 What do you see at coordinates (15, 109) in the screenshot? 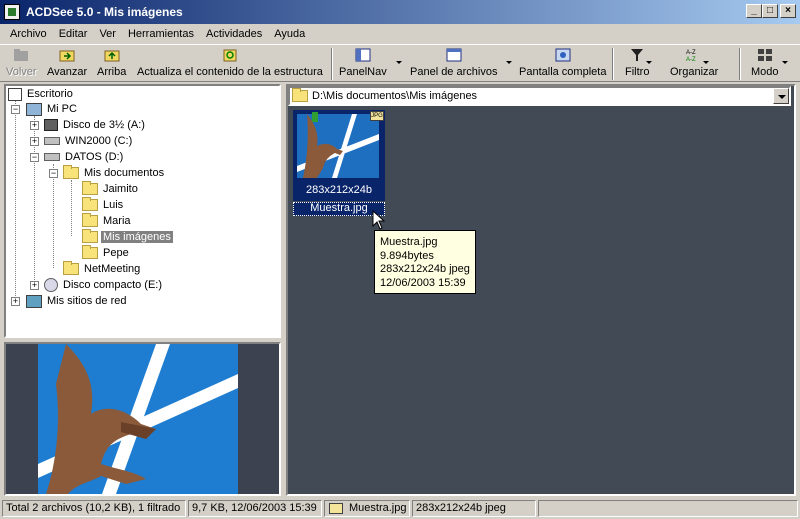
I see `collapse-mi-pc-icon: −` at bounding box center [15, 109].